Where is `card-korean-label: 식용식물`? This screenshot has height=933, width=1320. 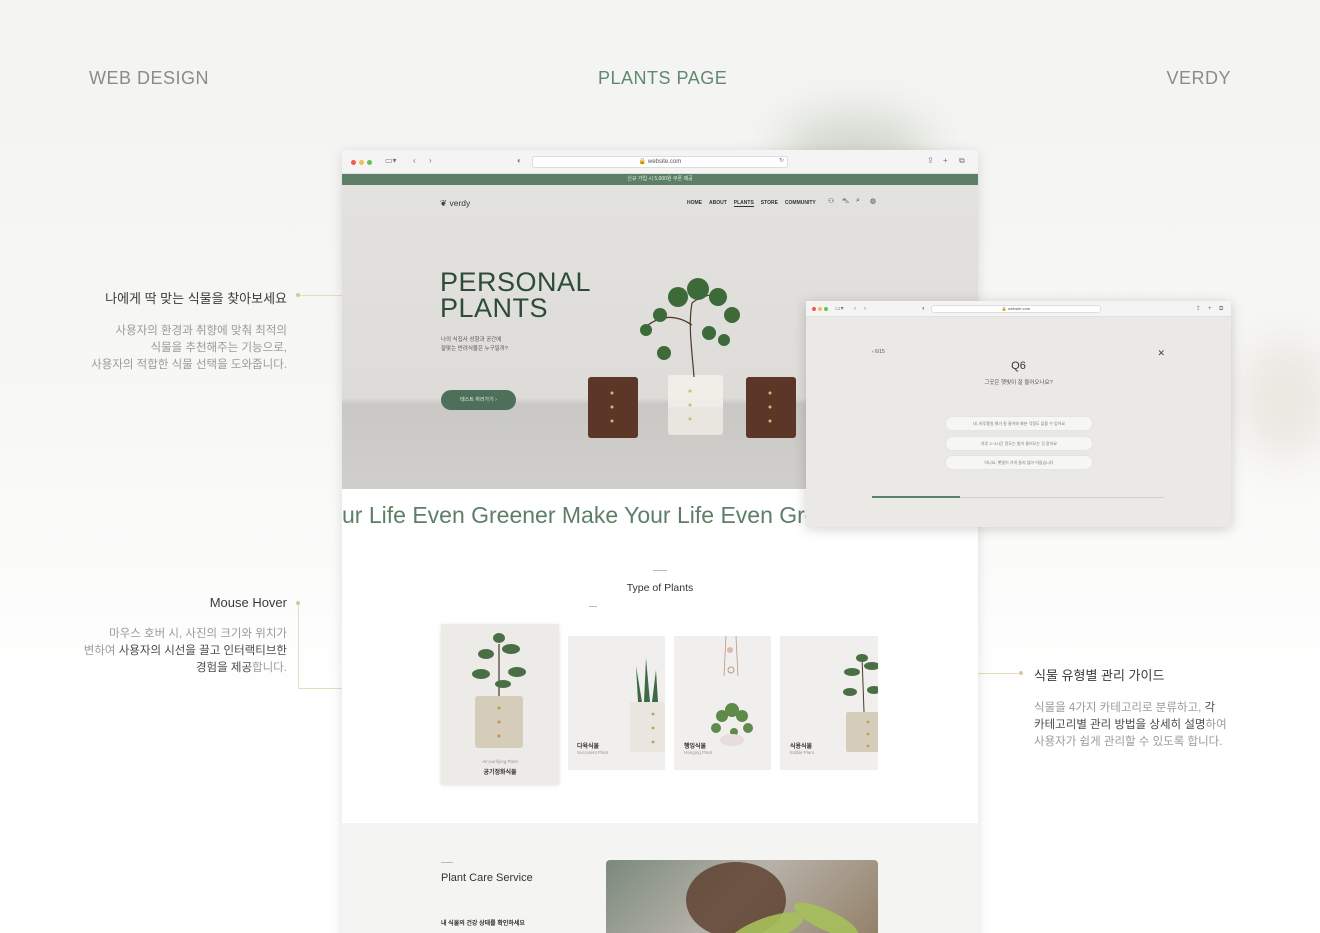 card-korean-label: 식용식물 is located at coordinates (801, 747).